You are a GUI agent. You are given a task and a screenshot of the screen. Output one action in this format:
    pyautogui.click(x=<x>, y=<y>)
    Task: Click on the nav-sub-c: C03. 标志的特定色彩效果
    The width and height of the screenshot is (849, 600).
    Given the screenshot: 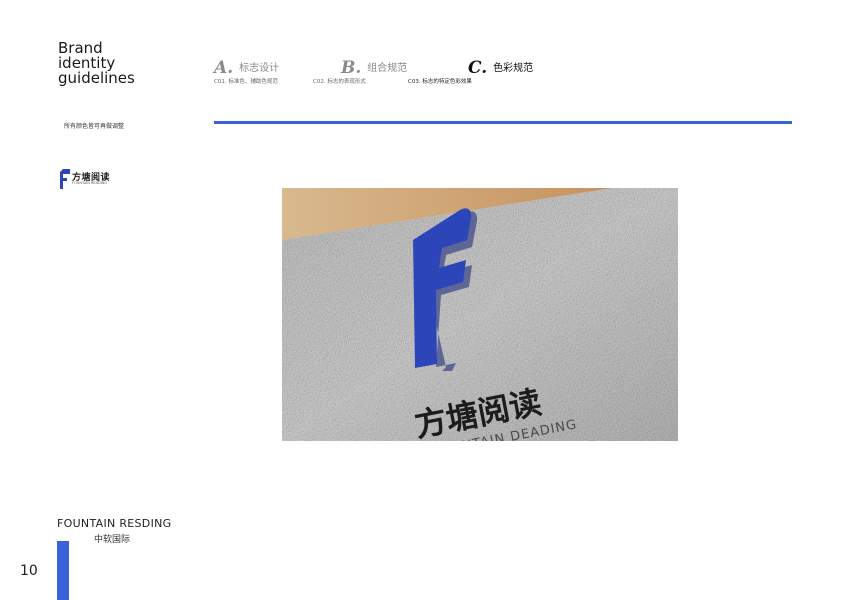 What is the action you would take?
    pyautogui.click(x=440, y=82)
    